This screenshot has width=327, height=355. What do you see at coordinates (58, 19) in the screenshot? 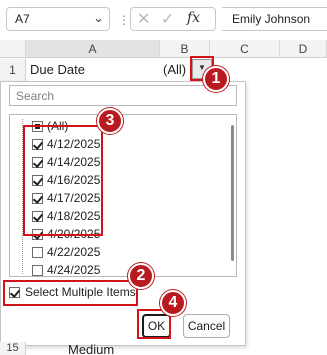
I see `name-box: A7 ⌄` at bounding box center [58, 19].